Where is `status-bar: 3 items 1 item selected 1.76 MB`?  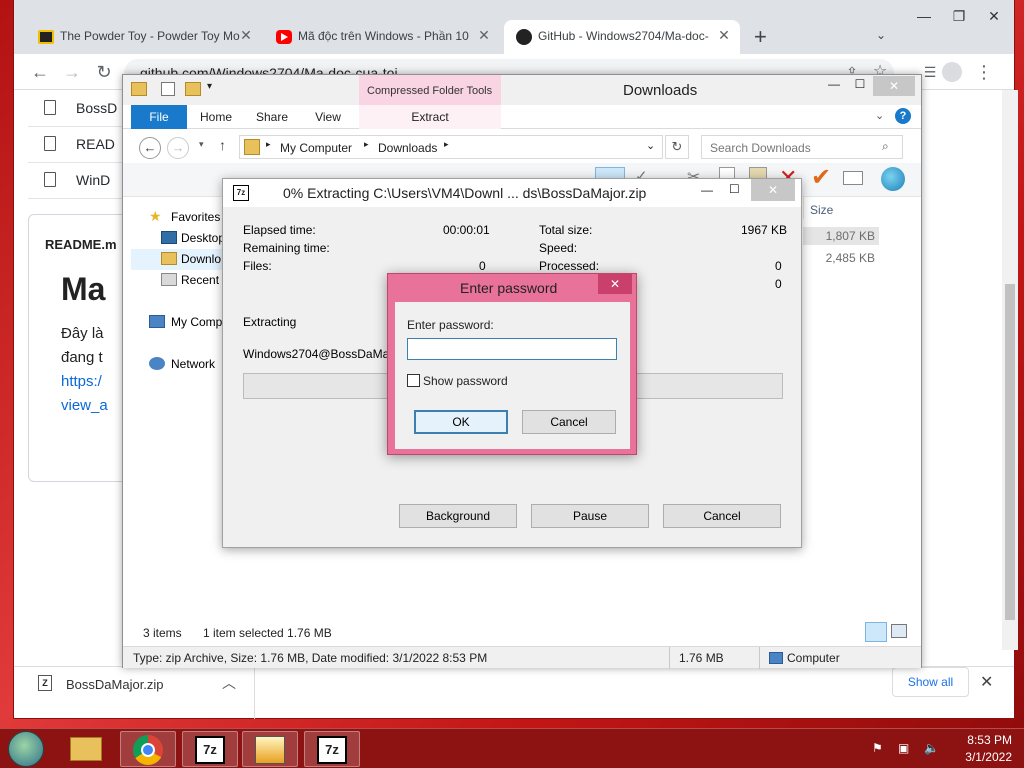
status-bar: 3 items 1 item selected 1.76 MB is located at coordinates (522, 633).